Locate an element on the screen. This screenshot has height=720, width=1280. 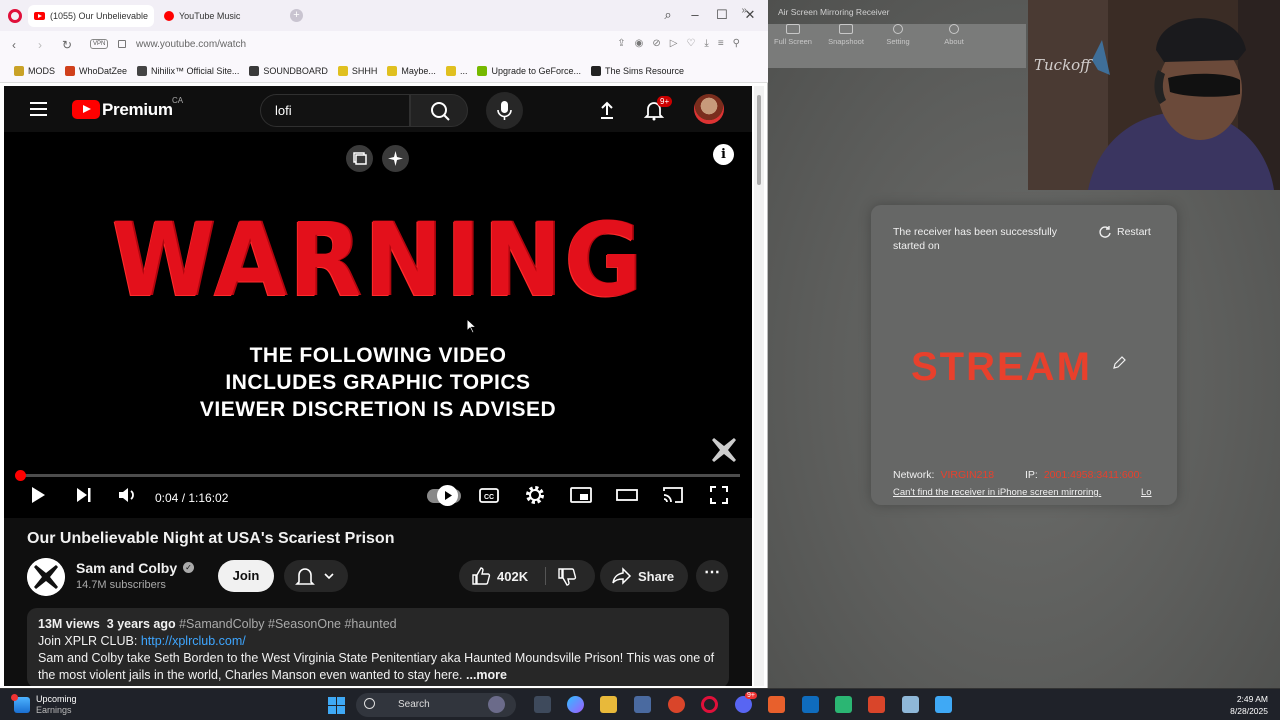
cast-icon is located at coordinates (673, 495).